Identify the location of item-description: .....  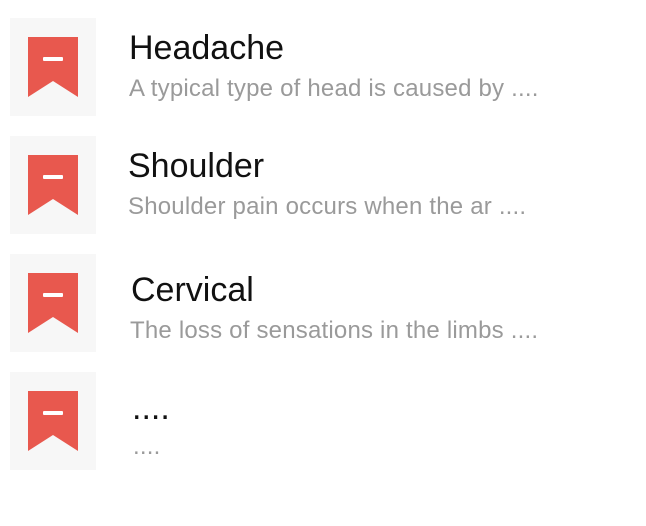
(147, 446).